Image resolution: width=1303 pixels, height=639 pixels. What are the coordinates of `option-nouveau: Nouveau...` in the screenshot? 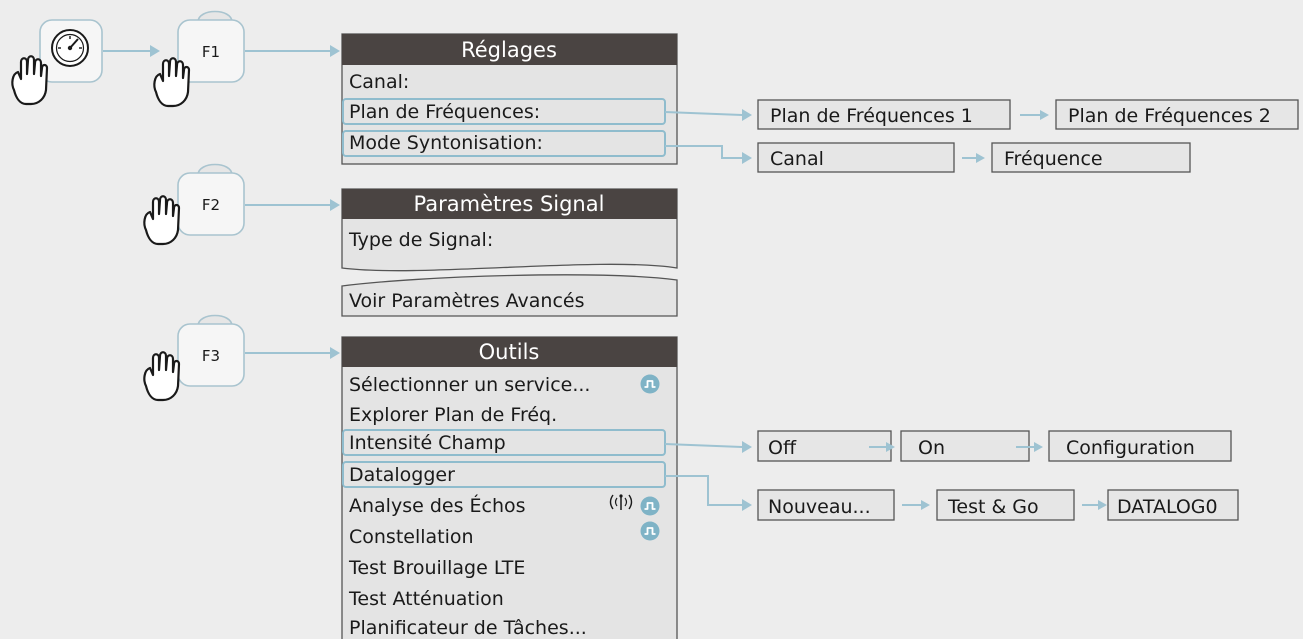 It's located at (819, 507).